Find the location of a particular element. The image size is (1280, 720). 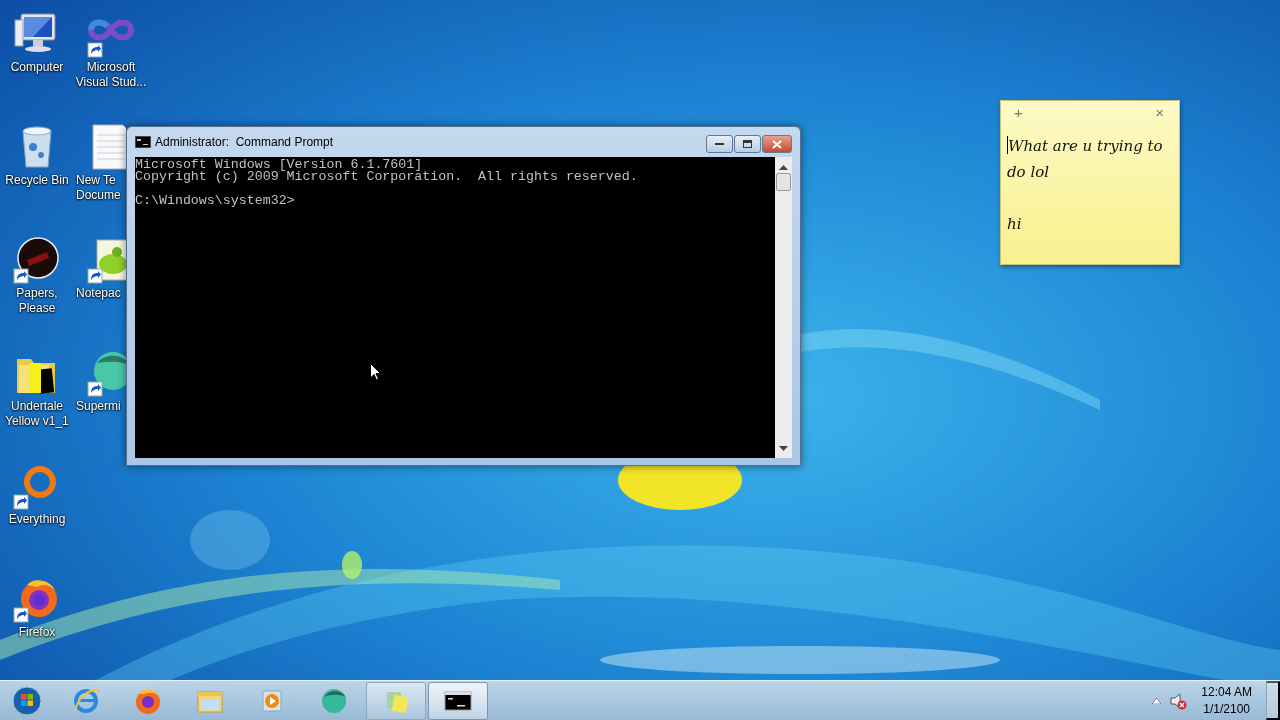

clock-date: 1/1/2100 is located at coordinates (1226, 709).